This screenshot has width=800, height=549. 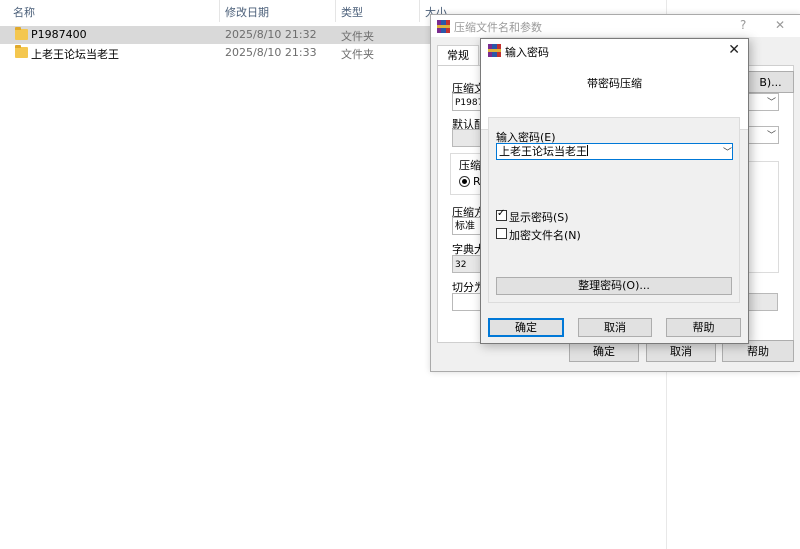 What do you see at coordinates (271, 52) in the screenshot?
I see `file-modified: 2025/8/10 21:33` at bounding box center [271, 52].